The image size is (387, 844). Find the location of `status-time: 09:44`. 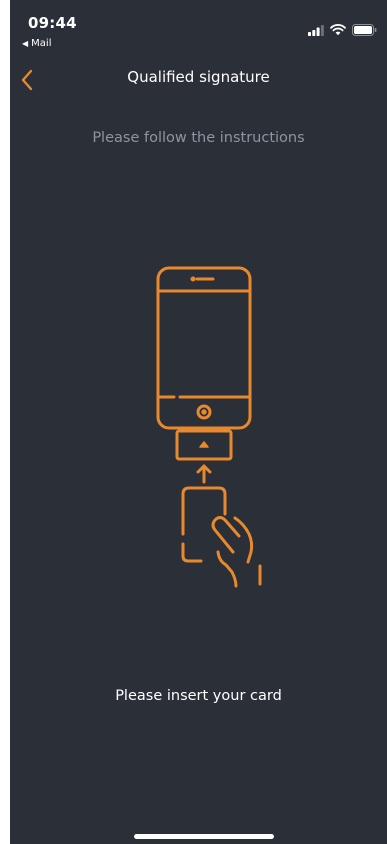

status-time: 09:44 is located at coordinates (52, 23).